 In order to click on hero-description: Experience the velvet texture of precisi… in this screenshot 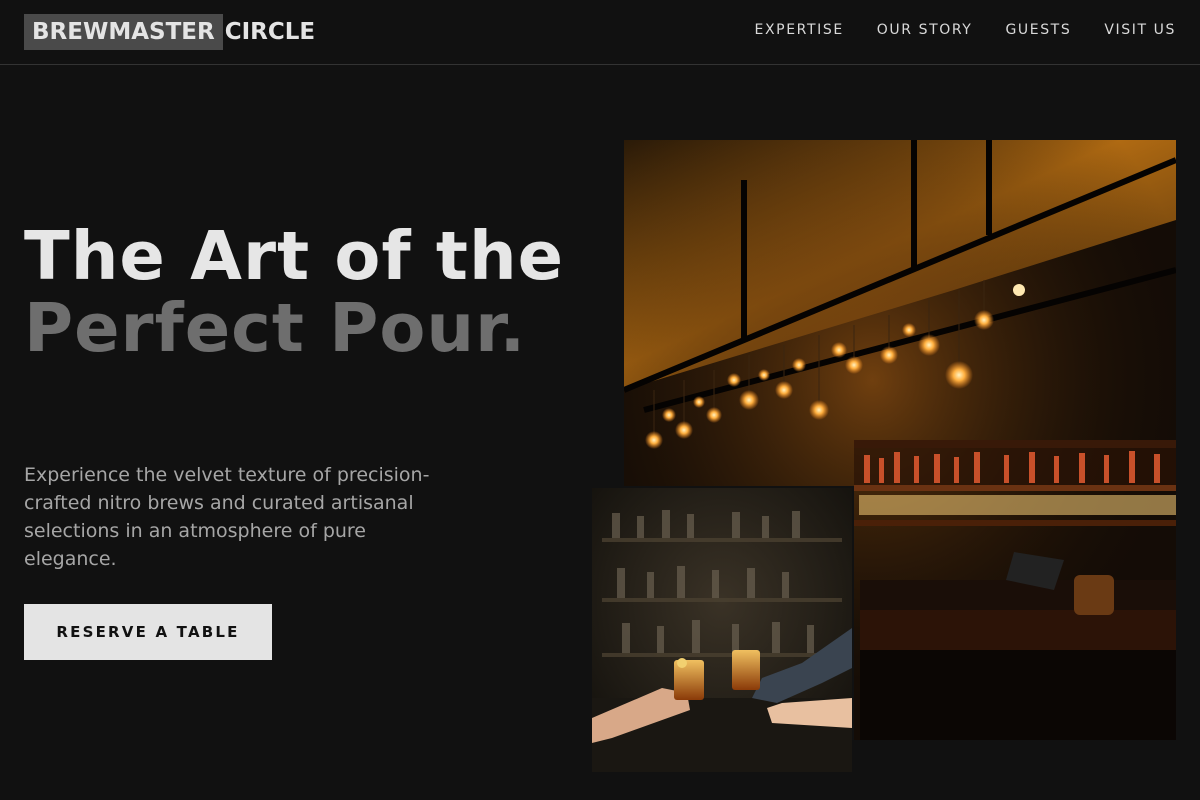, I will do `click(227, 517)`.